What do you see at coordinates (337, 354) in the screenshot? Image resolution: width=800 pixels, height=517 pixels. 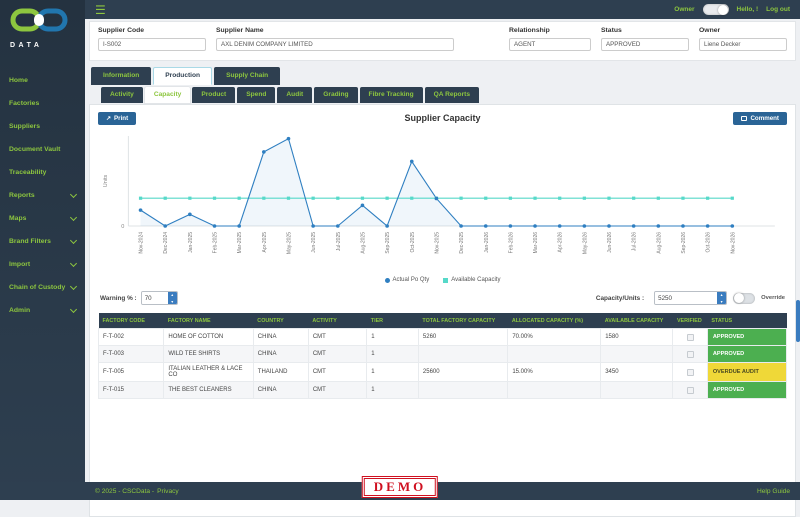 I see `cell-activity: CMT` at bounding box center [337, 354].